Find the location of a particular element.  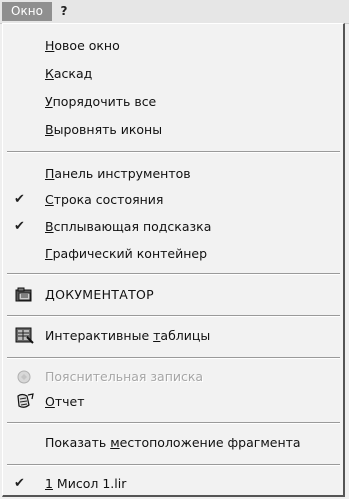

folder-documentator-icon is located at coordinates (23, 294).